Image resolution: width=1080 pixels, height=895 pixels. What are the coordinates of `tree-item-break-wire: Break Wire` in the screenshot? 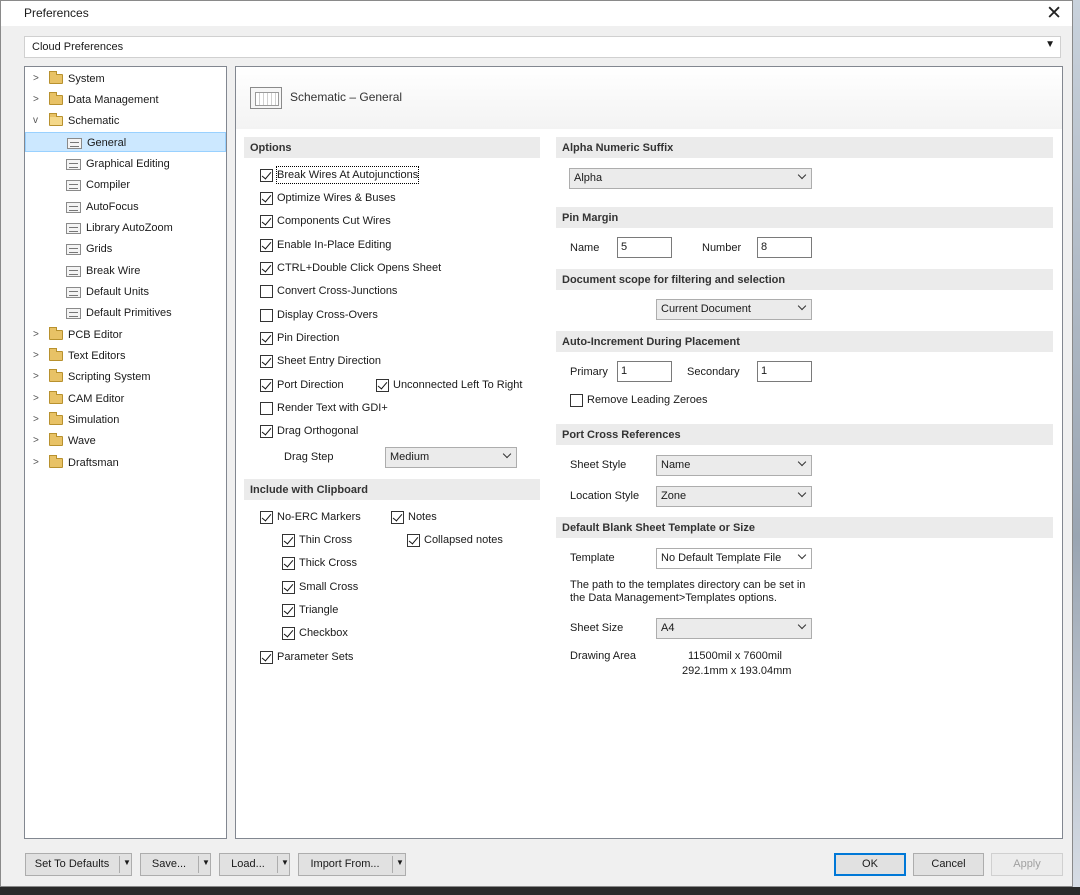 It's located at (125, 271).